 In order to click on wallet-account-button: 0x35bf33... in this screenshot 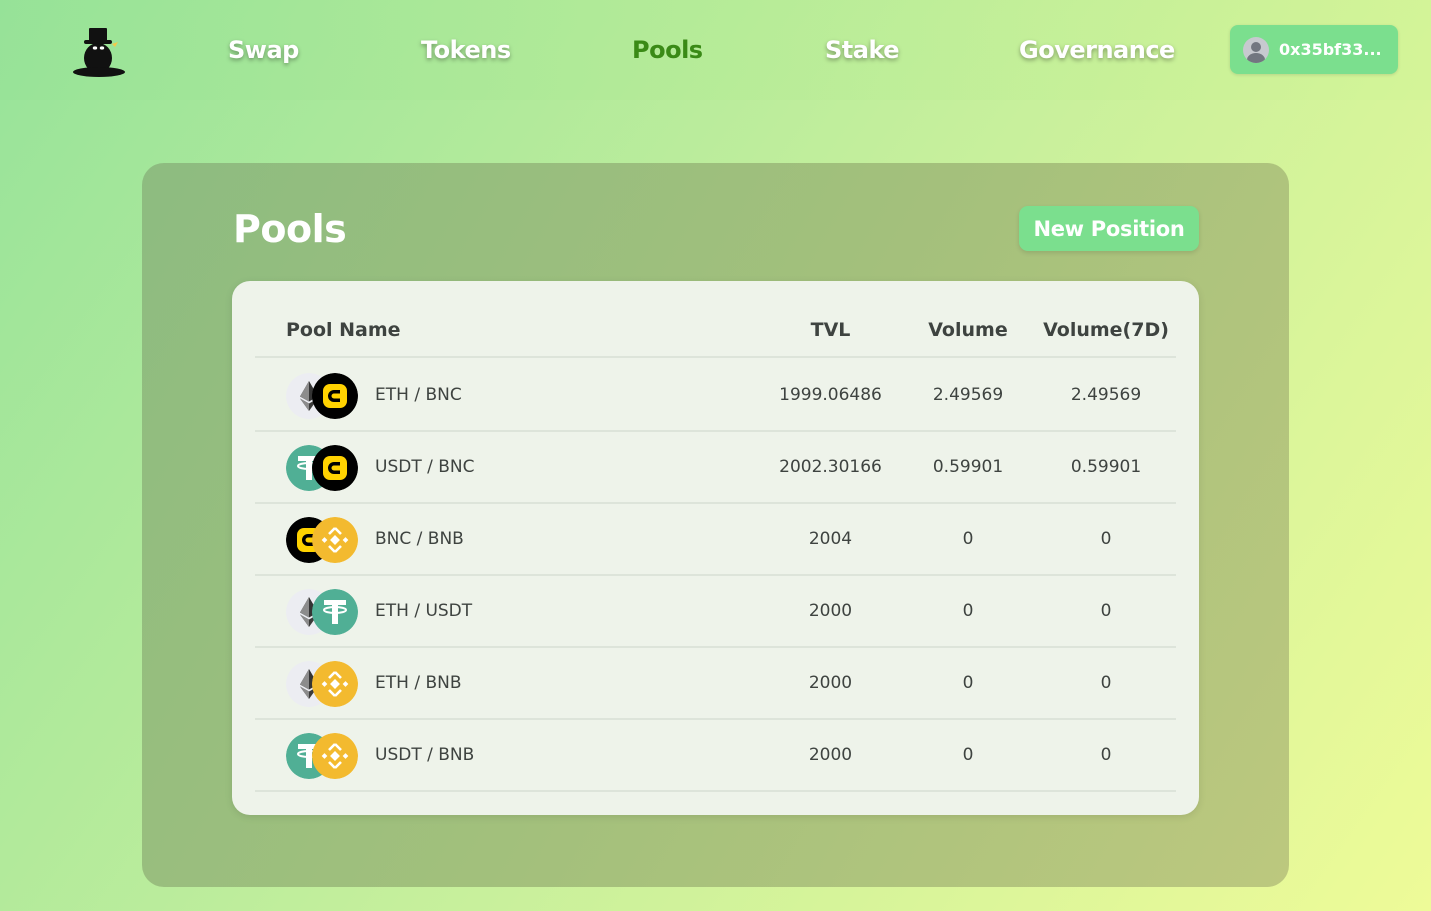, I will do `click(1314, 49)`.